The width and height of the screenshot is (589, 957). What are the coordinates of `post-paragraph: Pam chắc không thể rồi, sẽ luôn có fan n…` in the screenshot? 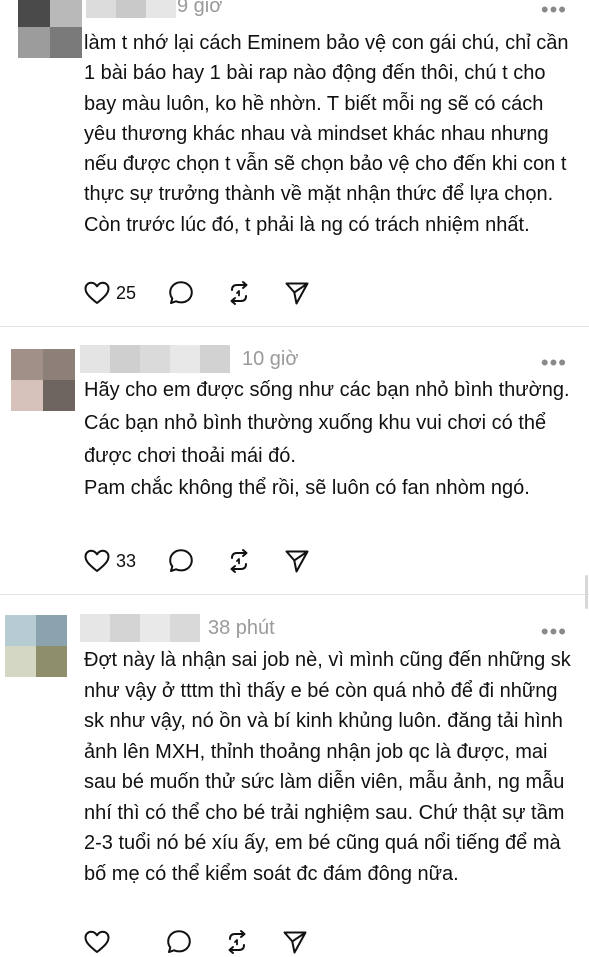 It's located at (307, 488).